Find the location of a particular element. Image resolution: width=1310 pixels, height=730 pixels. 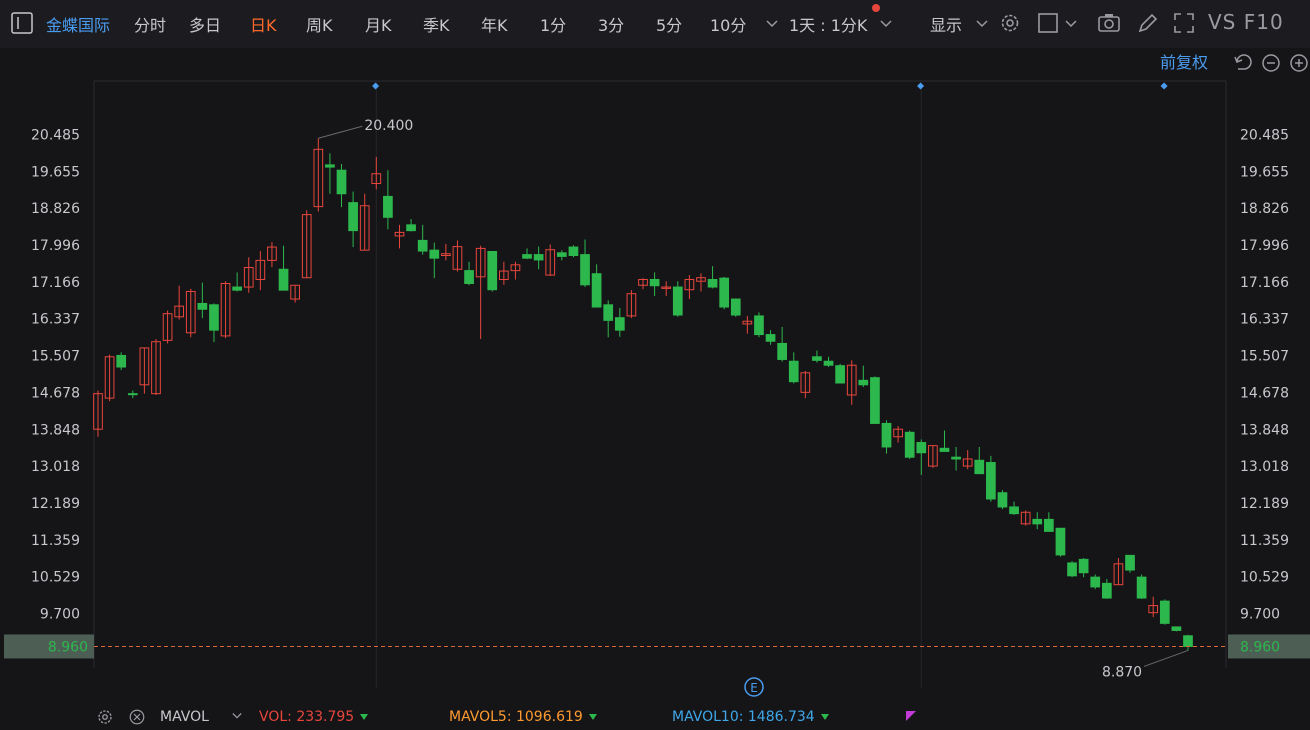

fullscreen-icon is located at coordinates (1184, 23).